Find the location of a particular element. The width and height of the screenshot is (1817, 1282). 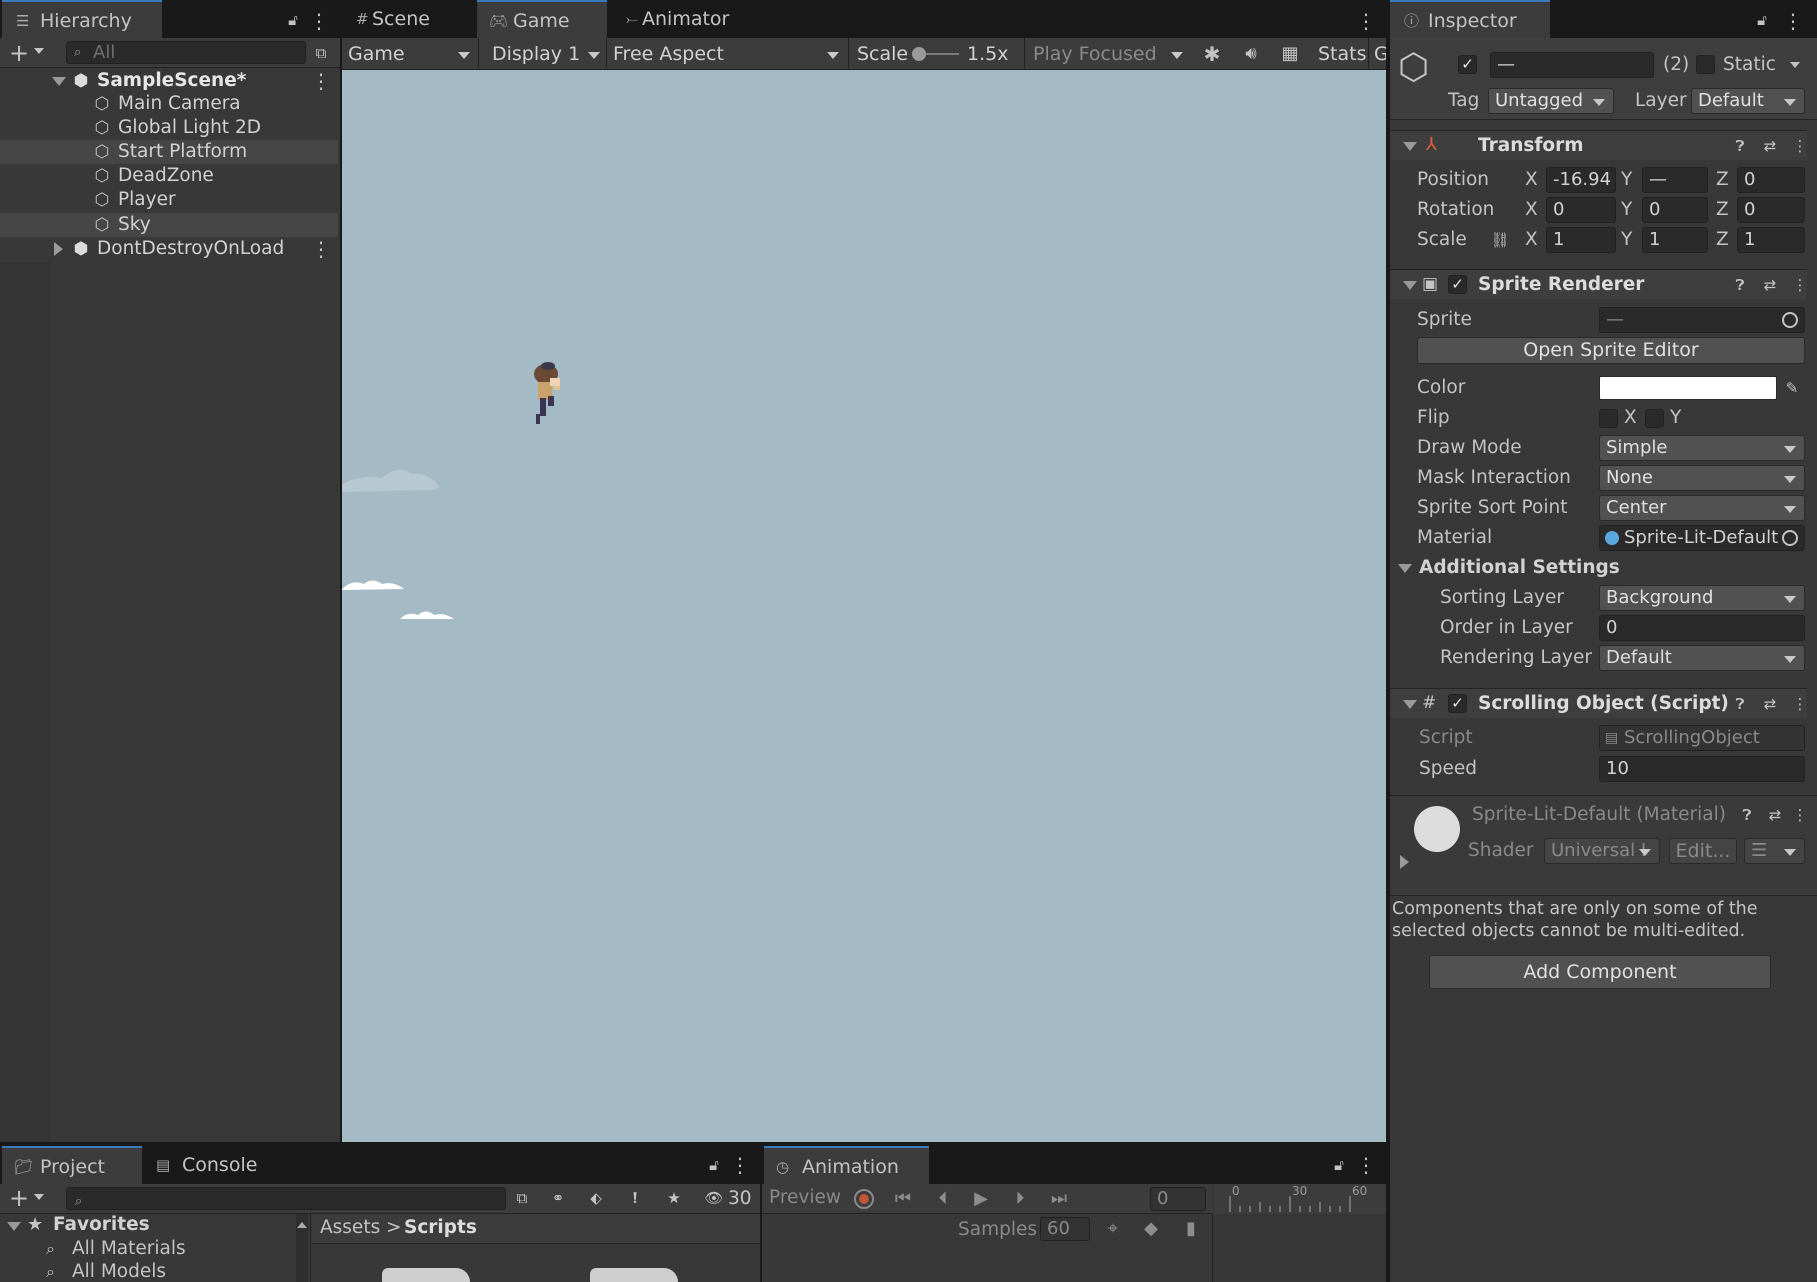

sprite-renderer-header: ▣ ✓ Sprite Renderer ❓︎ ⇄ ⋮ is located at coordinates (1600, 284).